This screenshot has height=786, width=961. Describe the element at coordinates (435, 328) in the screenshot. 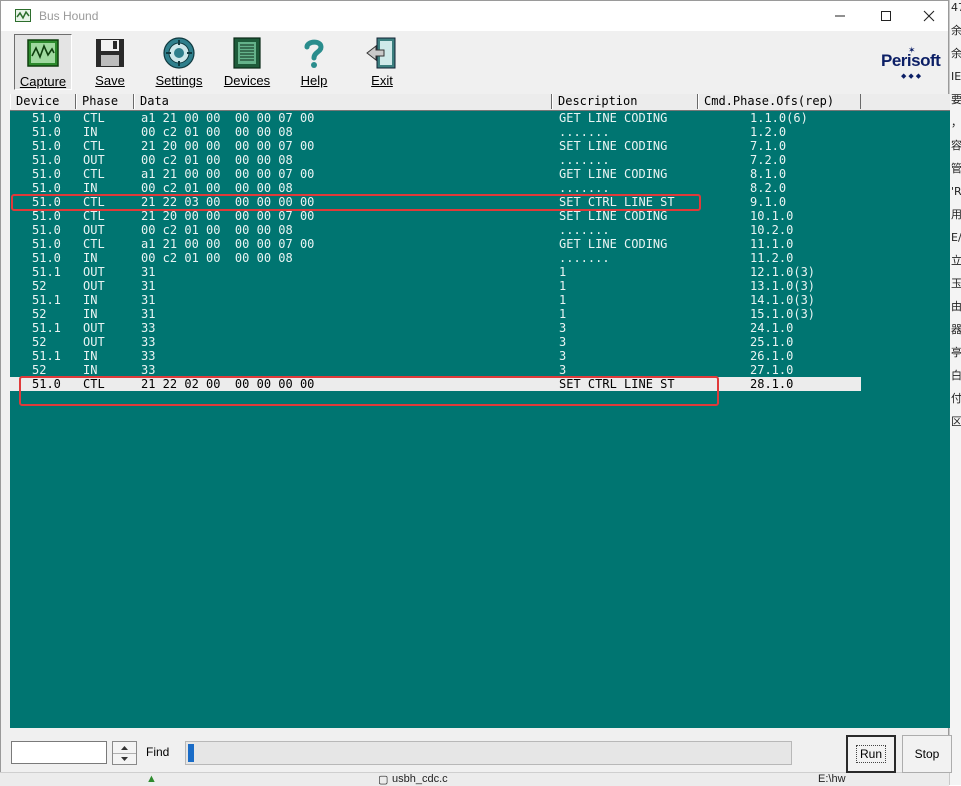

I see `table-row: 51.1 OUT 33 3 24.1.0` at that location.